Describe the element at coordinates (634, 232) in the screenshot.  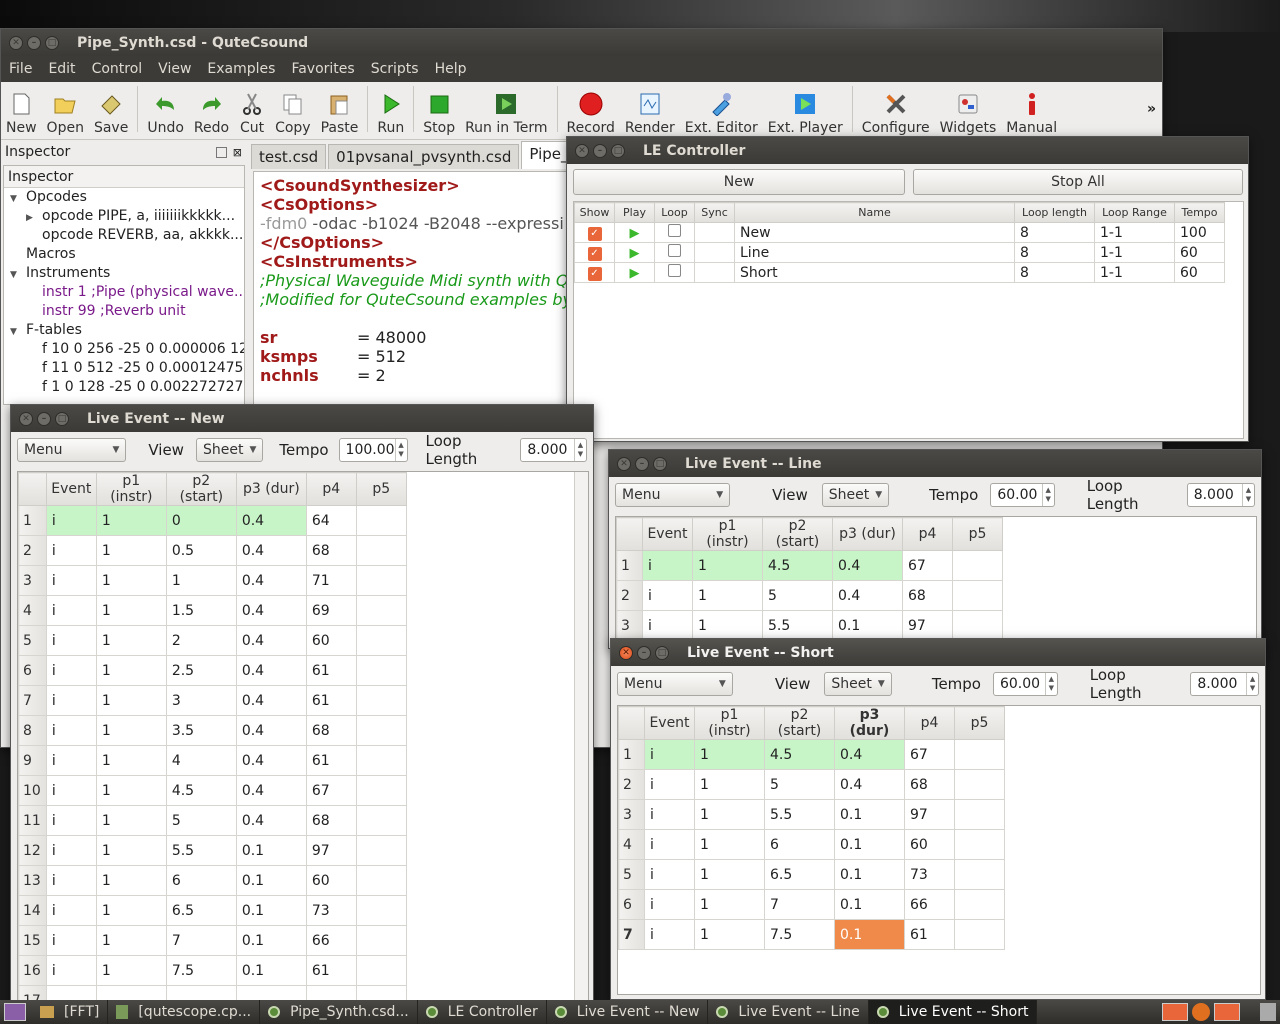
I see `play-button: ▶` at that location.